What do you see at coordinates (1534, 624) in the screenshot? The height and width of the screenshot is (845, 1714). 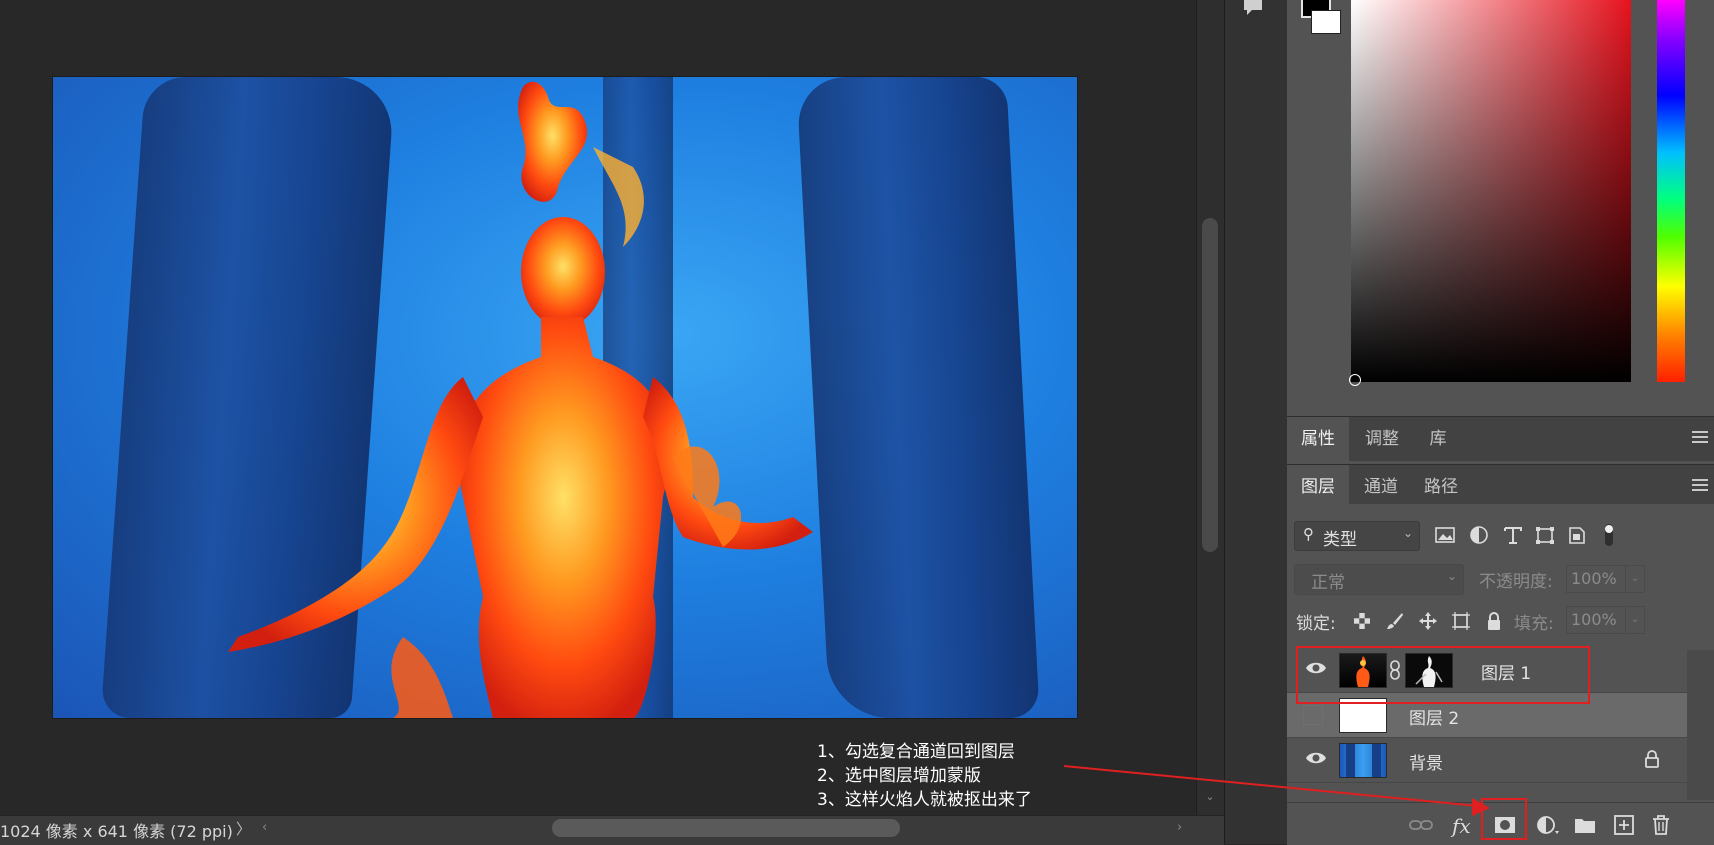 I see `fill-label: 填充:` at bounding box center [1534, 624].